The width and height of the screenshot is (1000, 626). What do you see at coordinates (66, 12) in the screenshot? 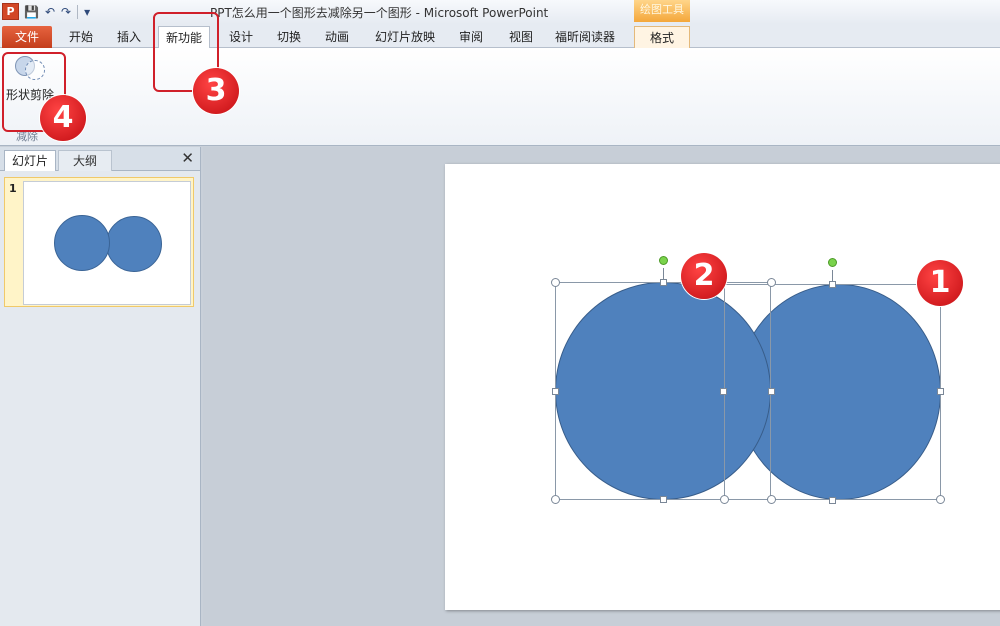
I see `redo-icon: ↷` at bounding box center [66, 12].